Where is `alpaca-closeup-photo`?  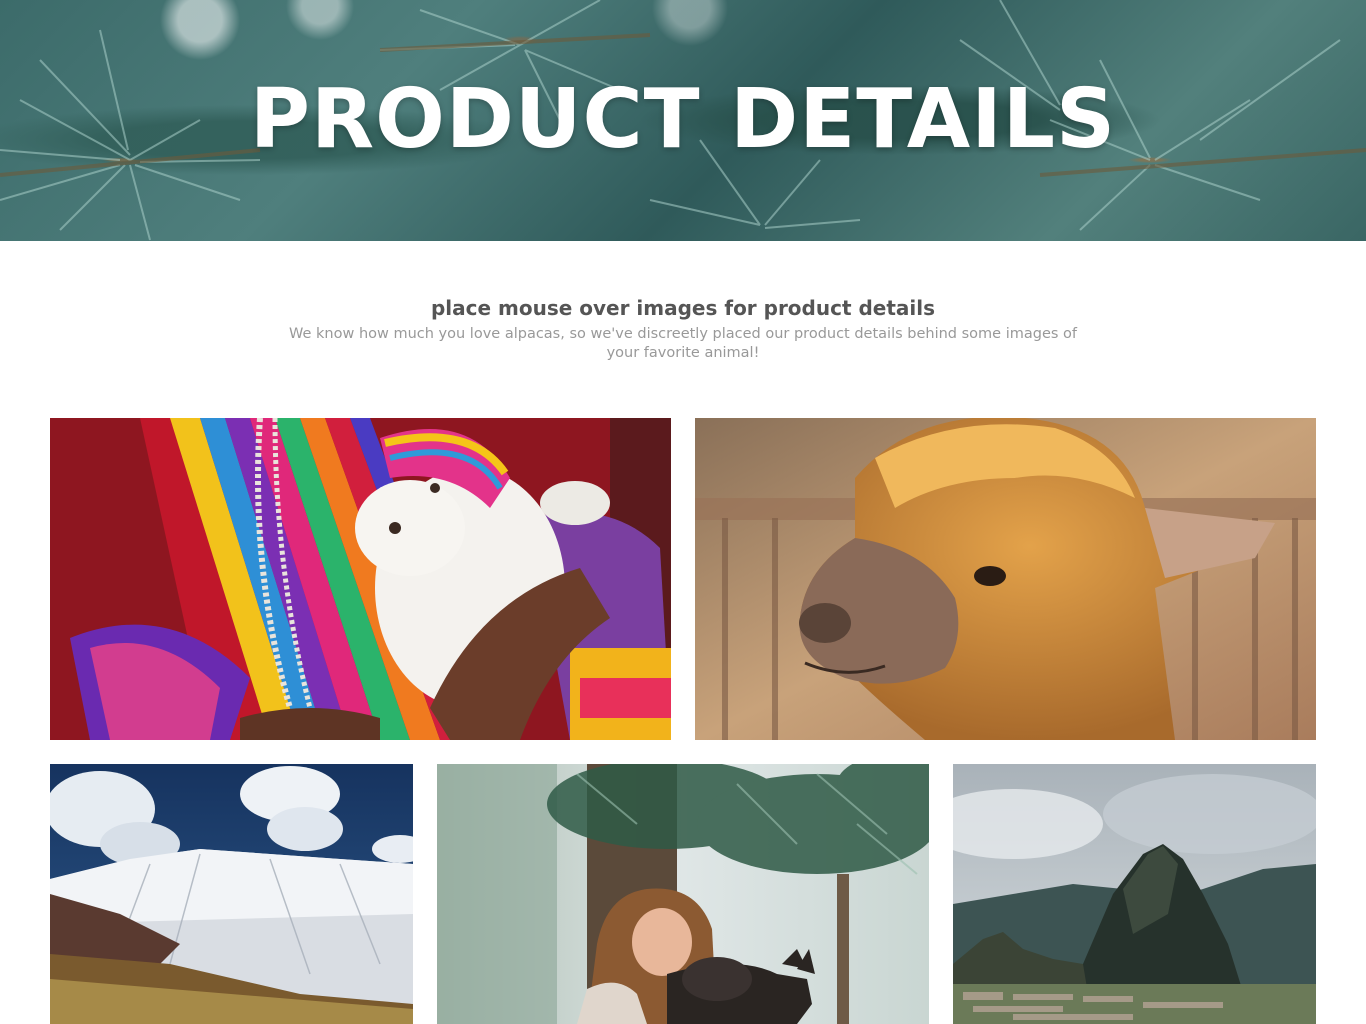 alpaca-closeup-photo is located at coordinates (1005, 579).